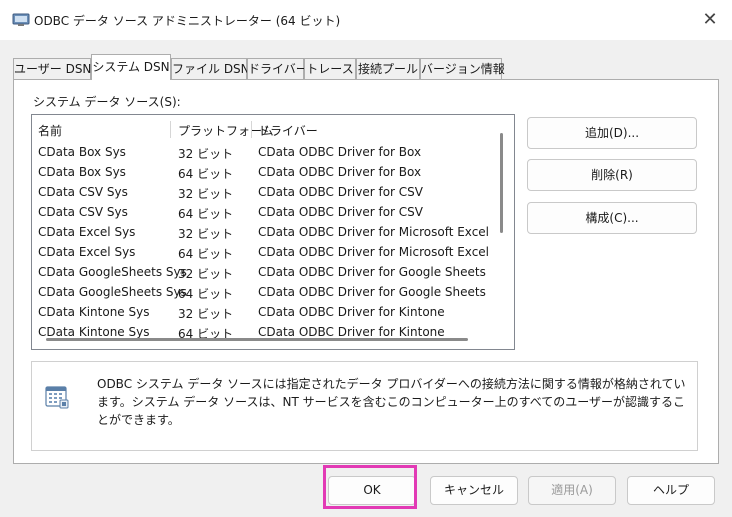  What do you see at coordinates (50, 130) in the screenshot?
I see `column-header-name: 名前` at bounding box center [50, 130].